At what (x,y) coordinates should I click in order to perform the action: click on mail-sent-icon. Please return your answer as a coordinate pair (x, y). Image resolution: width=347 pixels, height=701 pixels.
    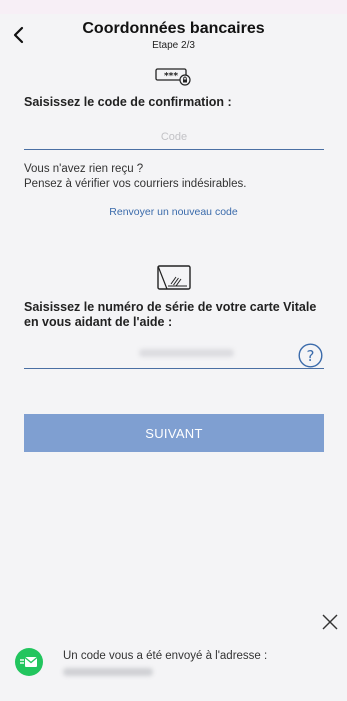
    Looking at the image, I should click on (29, 662).